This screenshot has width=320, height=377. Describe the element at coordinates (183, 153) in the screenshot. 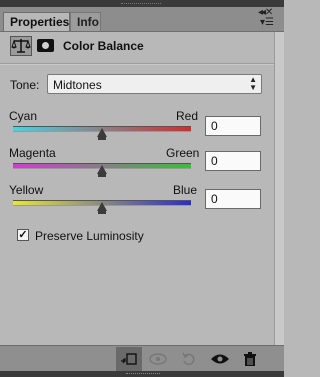

I see `green-label: Green` at that location.